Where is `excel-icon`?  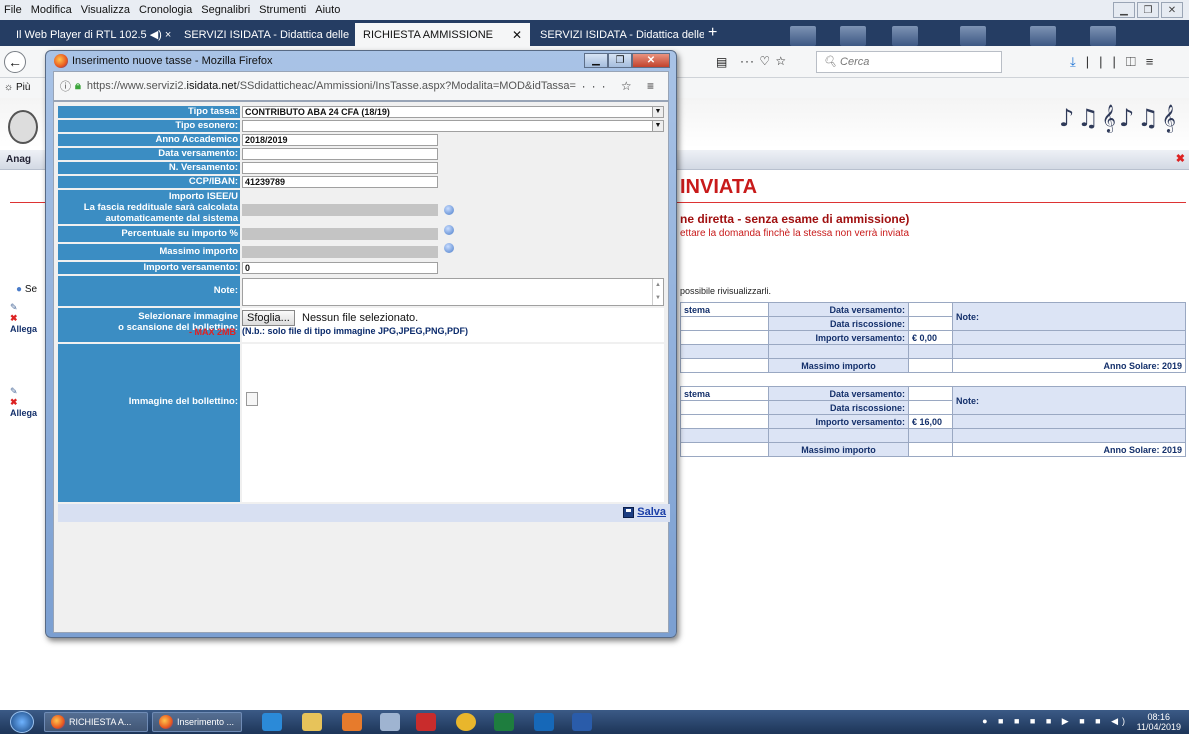 excel-icon is located at coordinates (504, 722).